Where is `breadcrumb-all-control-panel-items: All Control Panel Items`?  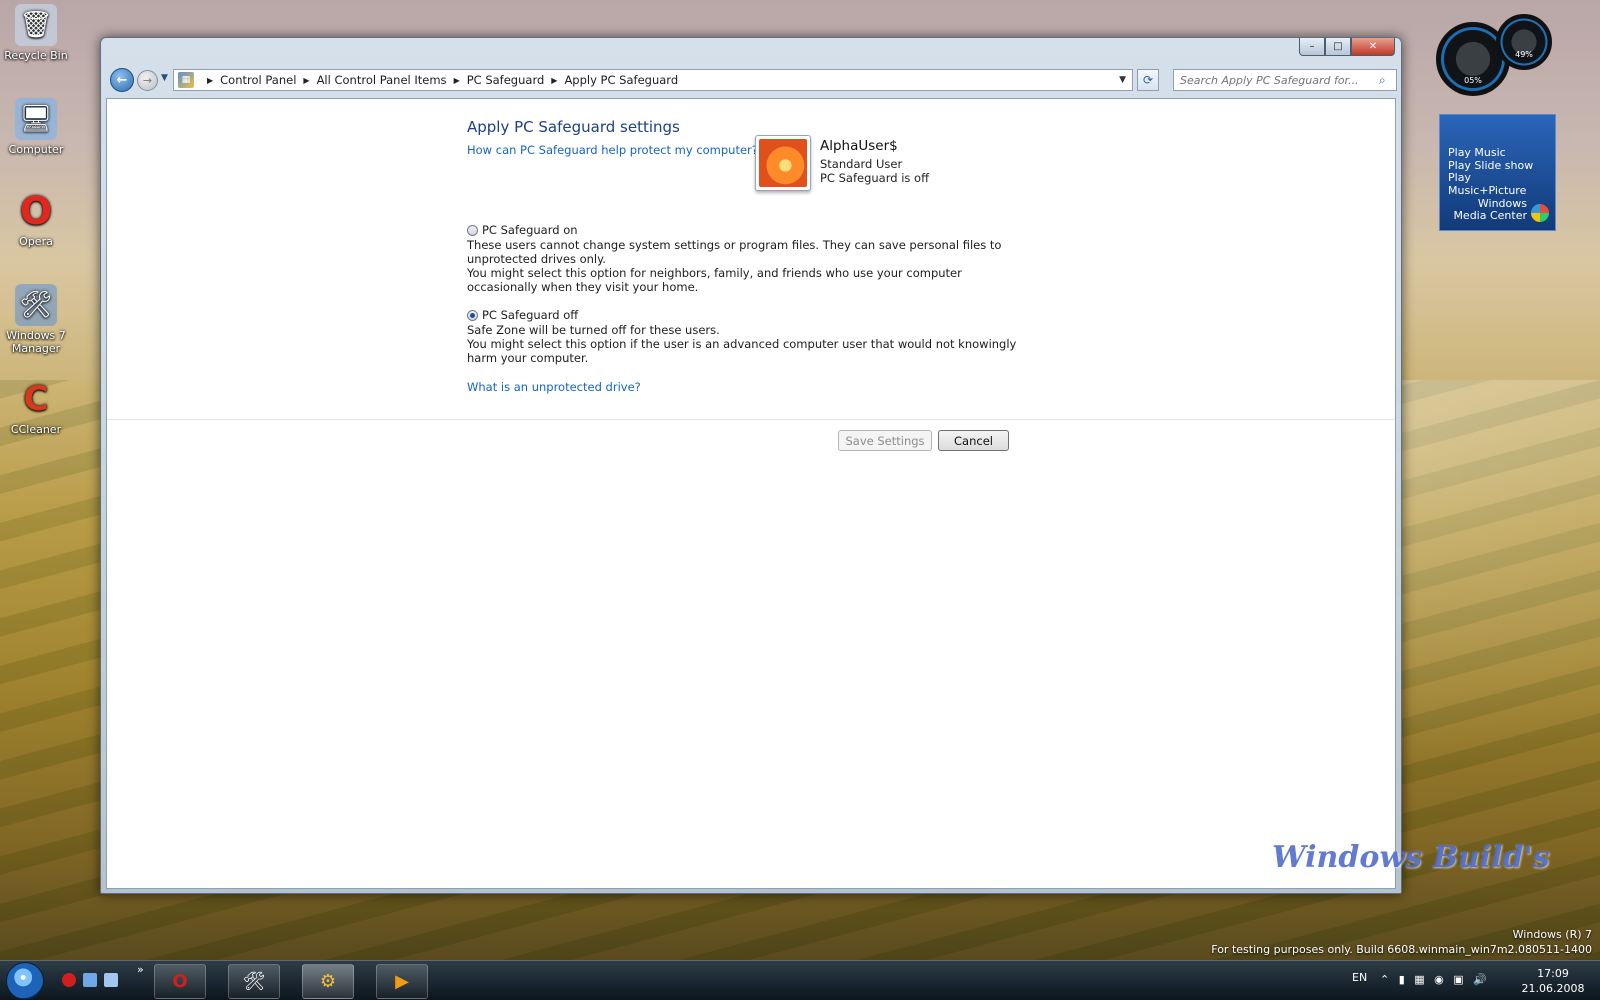 breadcrumb-all-control-panel-items: All Control Panel Items is located at coordinates (382, 80).